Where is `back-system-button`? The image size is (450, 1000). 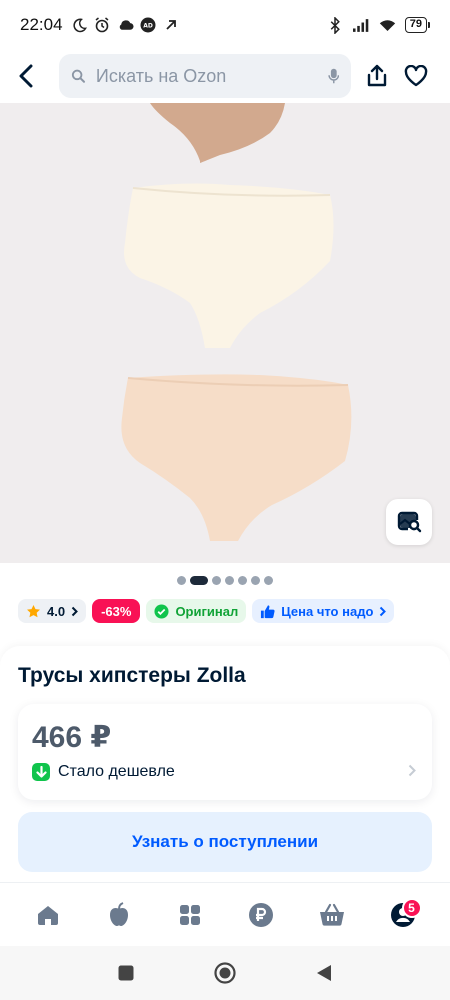
back-system-button is located at coordinates (324, 973).